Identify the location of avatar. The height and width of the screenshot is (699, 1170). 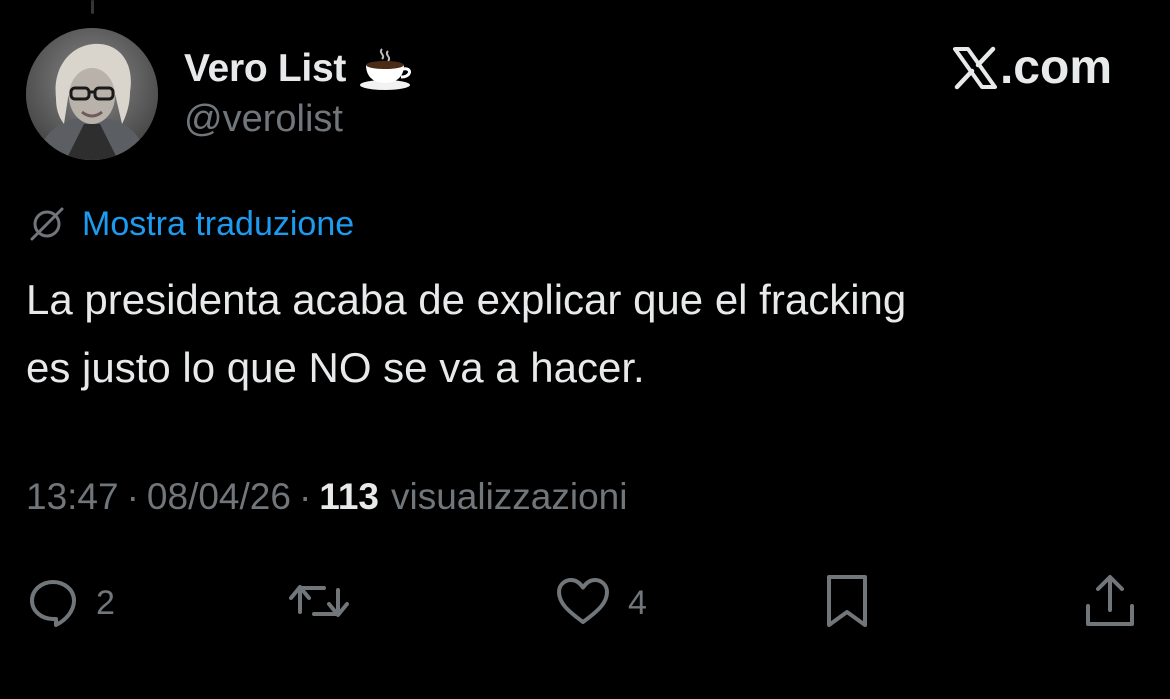
(92, 94).